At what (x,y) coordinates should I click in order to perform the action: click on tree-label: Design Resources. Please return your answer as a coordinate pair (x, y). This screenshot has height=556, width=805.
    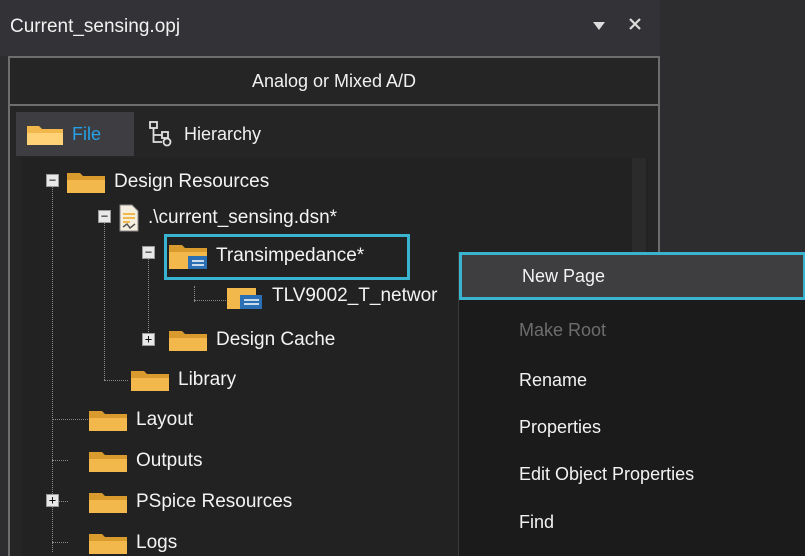
    Looking at the image, I should click on (192, 181).